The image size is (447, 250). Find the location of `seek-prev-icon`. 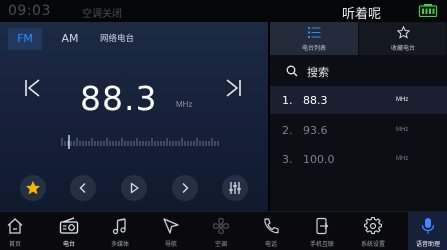

seek-prev-icon is located at coordinates (33, 88).